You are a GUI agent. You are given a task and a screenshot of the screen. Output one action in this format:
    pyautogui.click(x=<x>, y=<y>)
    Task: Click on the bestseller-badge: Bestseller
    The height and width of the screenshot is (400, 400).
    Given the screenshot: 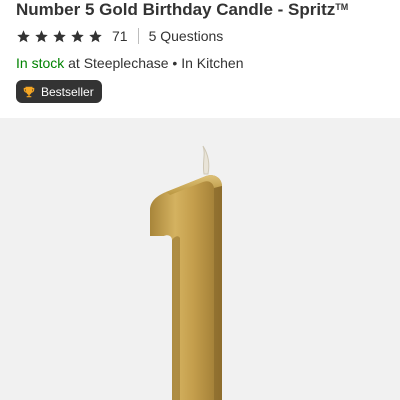 What is the action you would take?
    pyautogui.click(x=59, y=91)
    